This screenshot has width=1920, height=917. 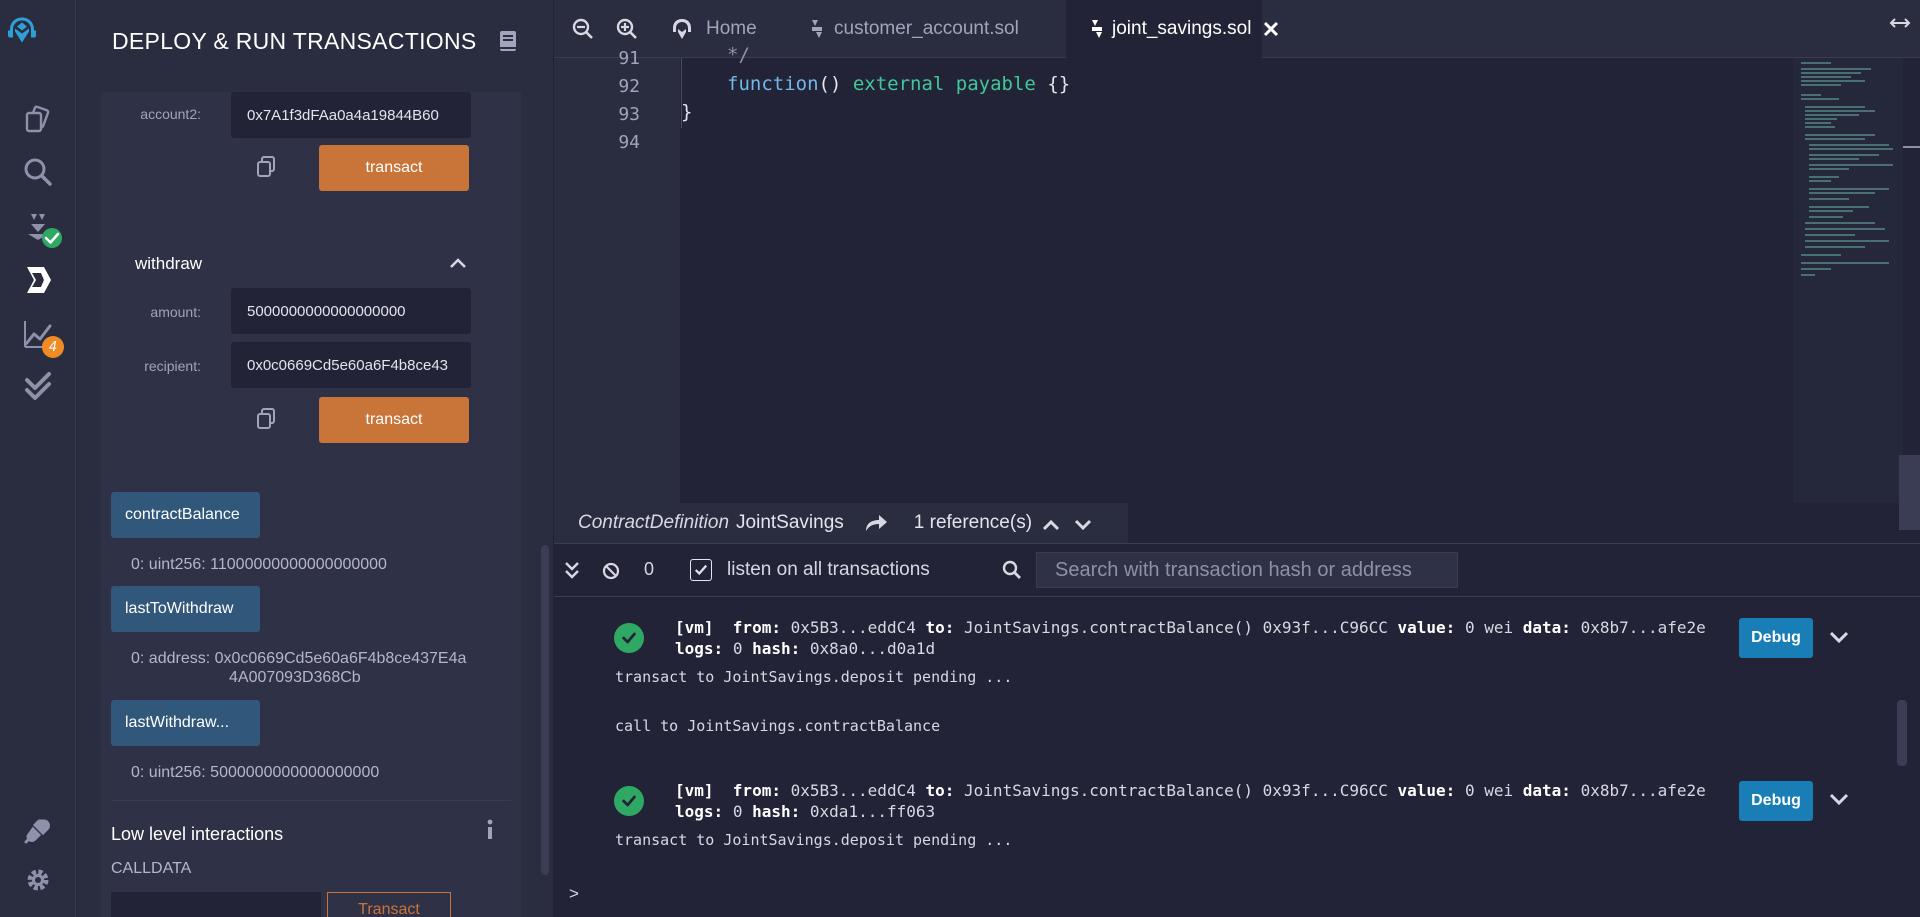 What do you see at coordinates (1053, 84) in the screenshot?
I see `code-token: {}` at bounding box center [1053, 84].